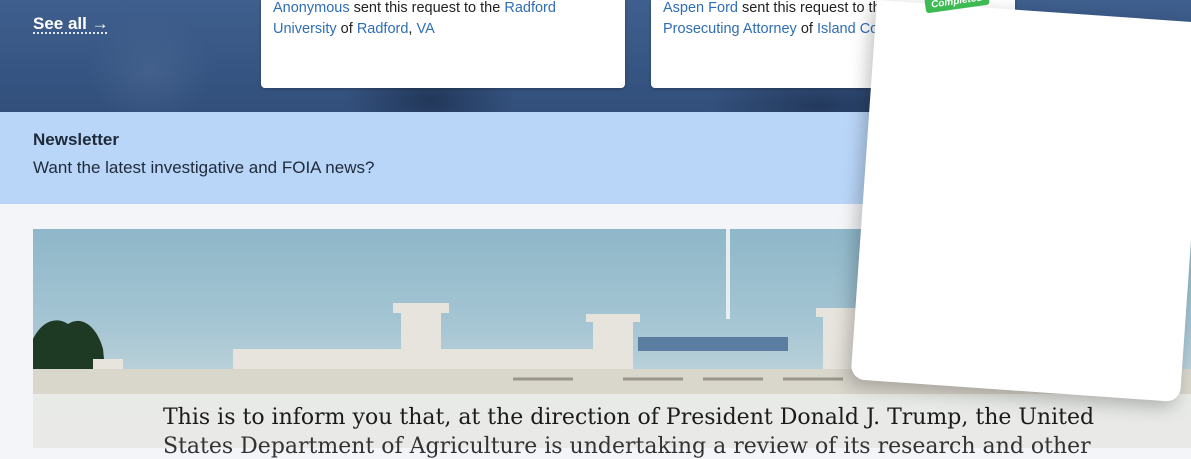 The width and height of the screenshot is (1191, 459). I want to click on see-all-link: See all →, so click(71, 24).